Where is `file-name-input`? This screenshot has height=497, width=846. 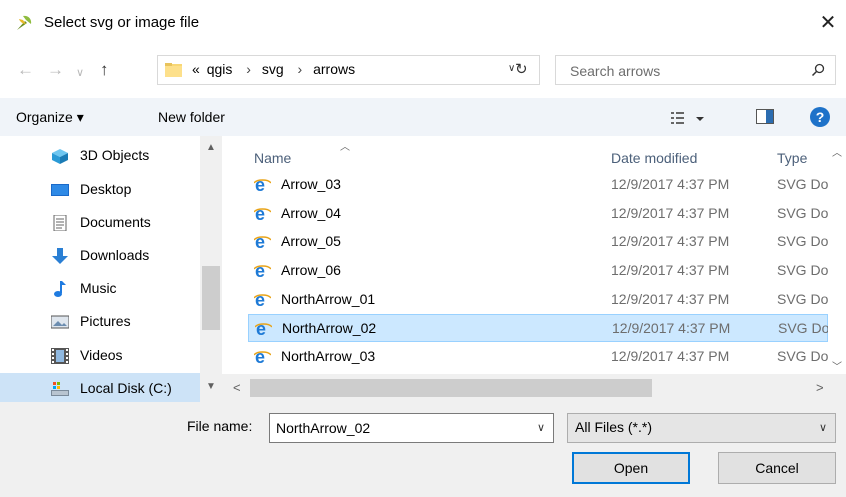 file-name-input is located at coordinates (396, 428).